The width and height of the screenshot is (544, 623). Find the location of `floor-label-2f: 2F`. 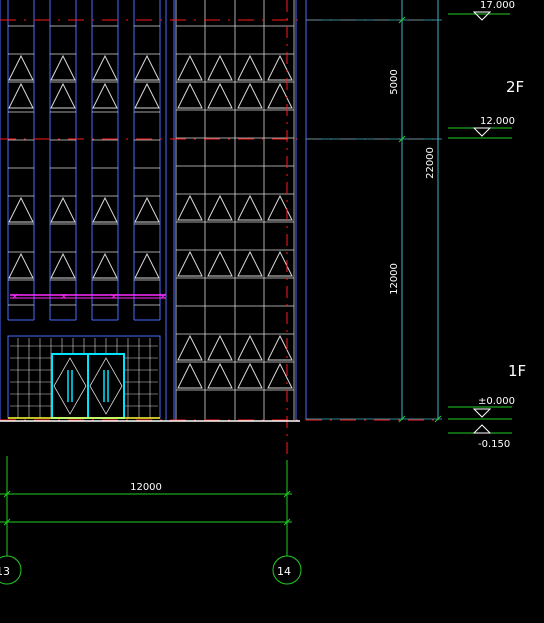

floor-label-2f: 2F is located at coordinates (515, 87).